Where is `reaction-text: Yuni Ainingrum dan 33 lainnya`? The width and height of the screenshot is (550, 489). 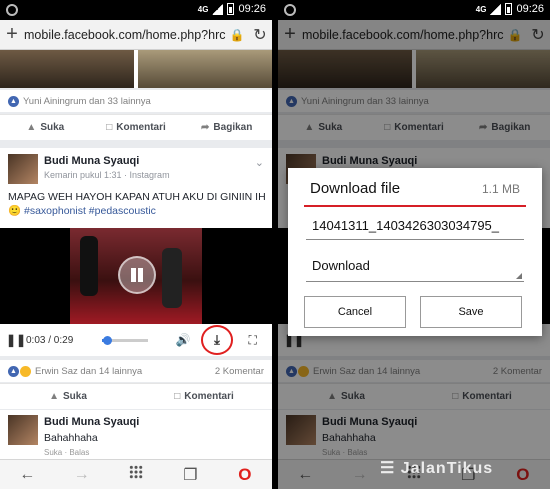
reaction-text: Yuni Ainingrum dan 33 lainnya is located at coordinates (87, 101).